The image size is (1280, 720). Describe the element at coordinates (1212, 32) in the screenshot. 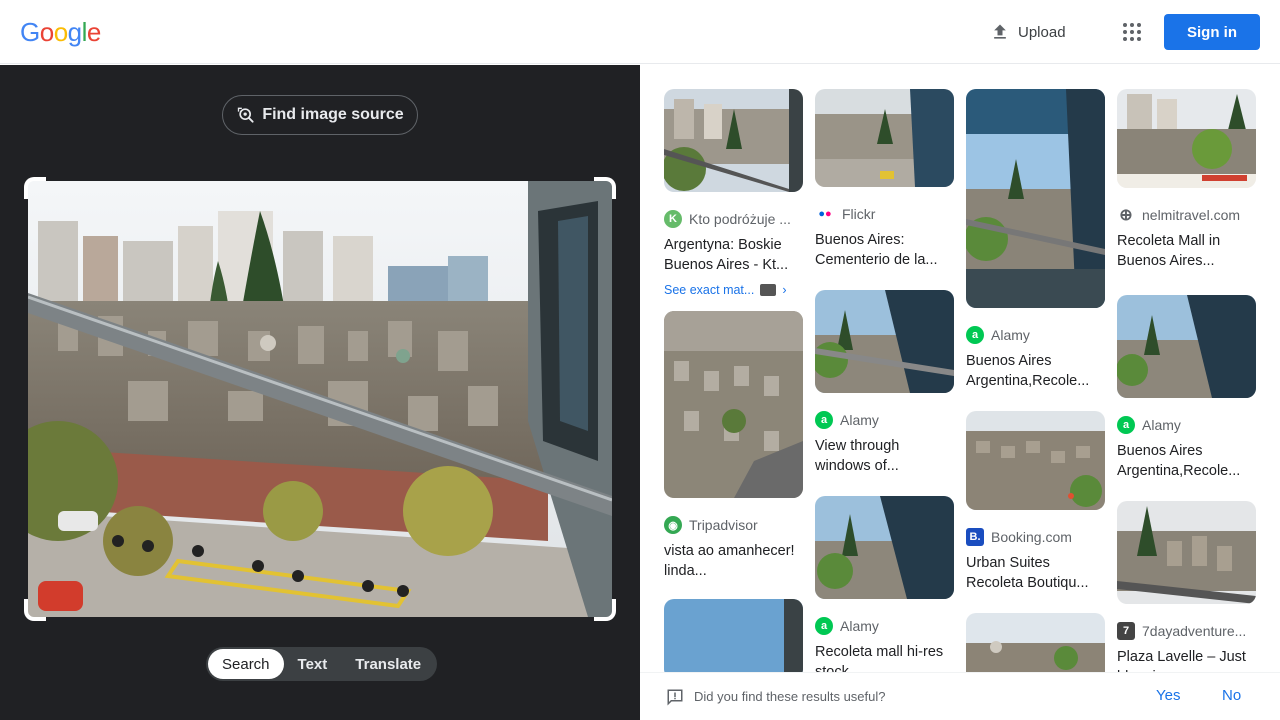

I see `sign-in-button: Sign in` at that location.